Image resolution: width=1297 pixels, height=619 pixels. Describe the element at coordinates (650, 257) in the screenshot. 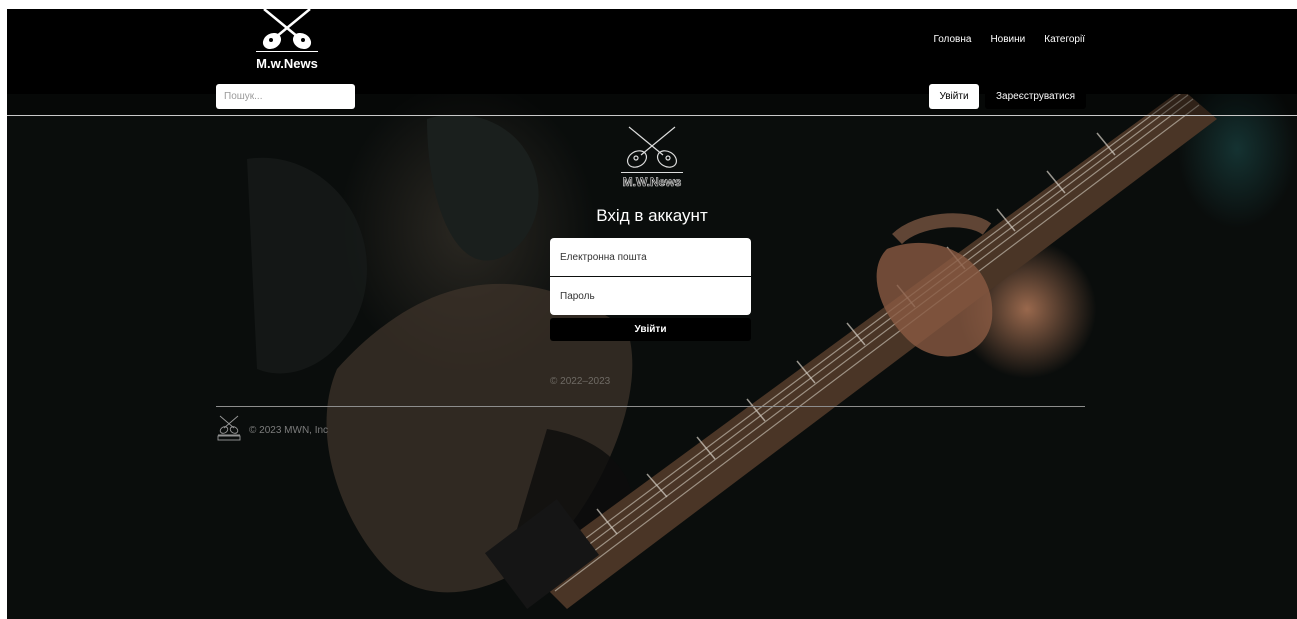

I see `email-field` at that location.